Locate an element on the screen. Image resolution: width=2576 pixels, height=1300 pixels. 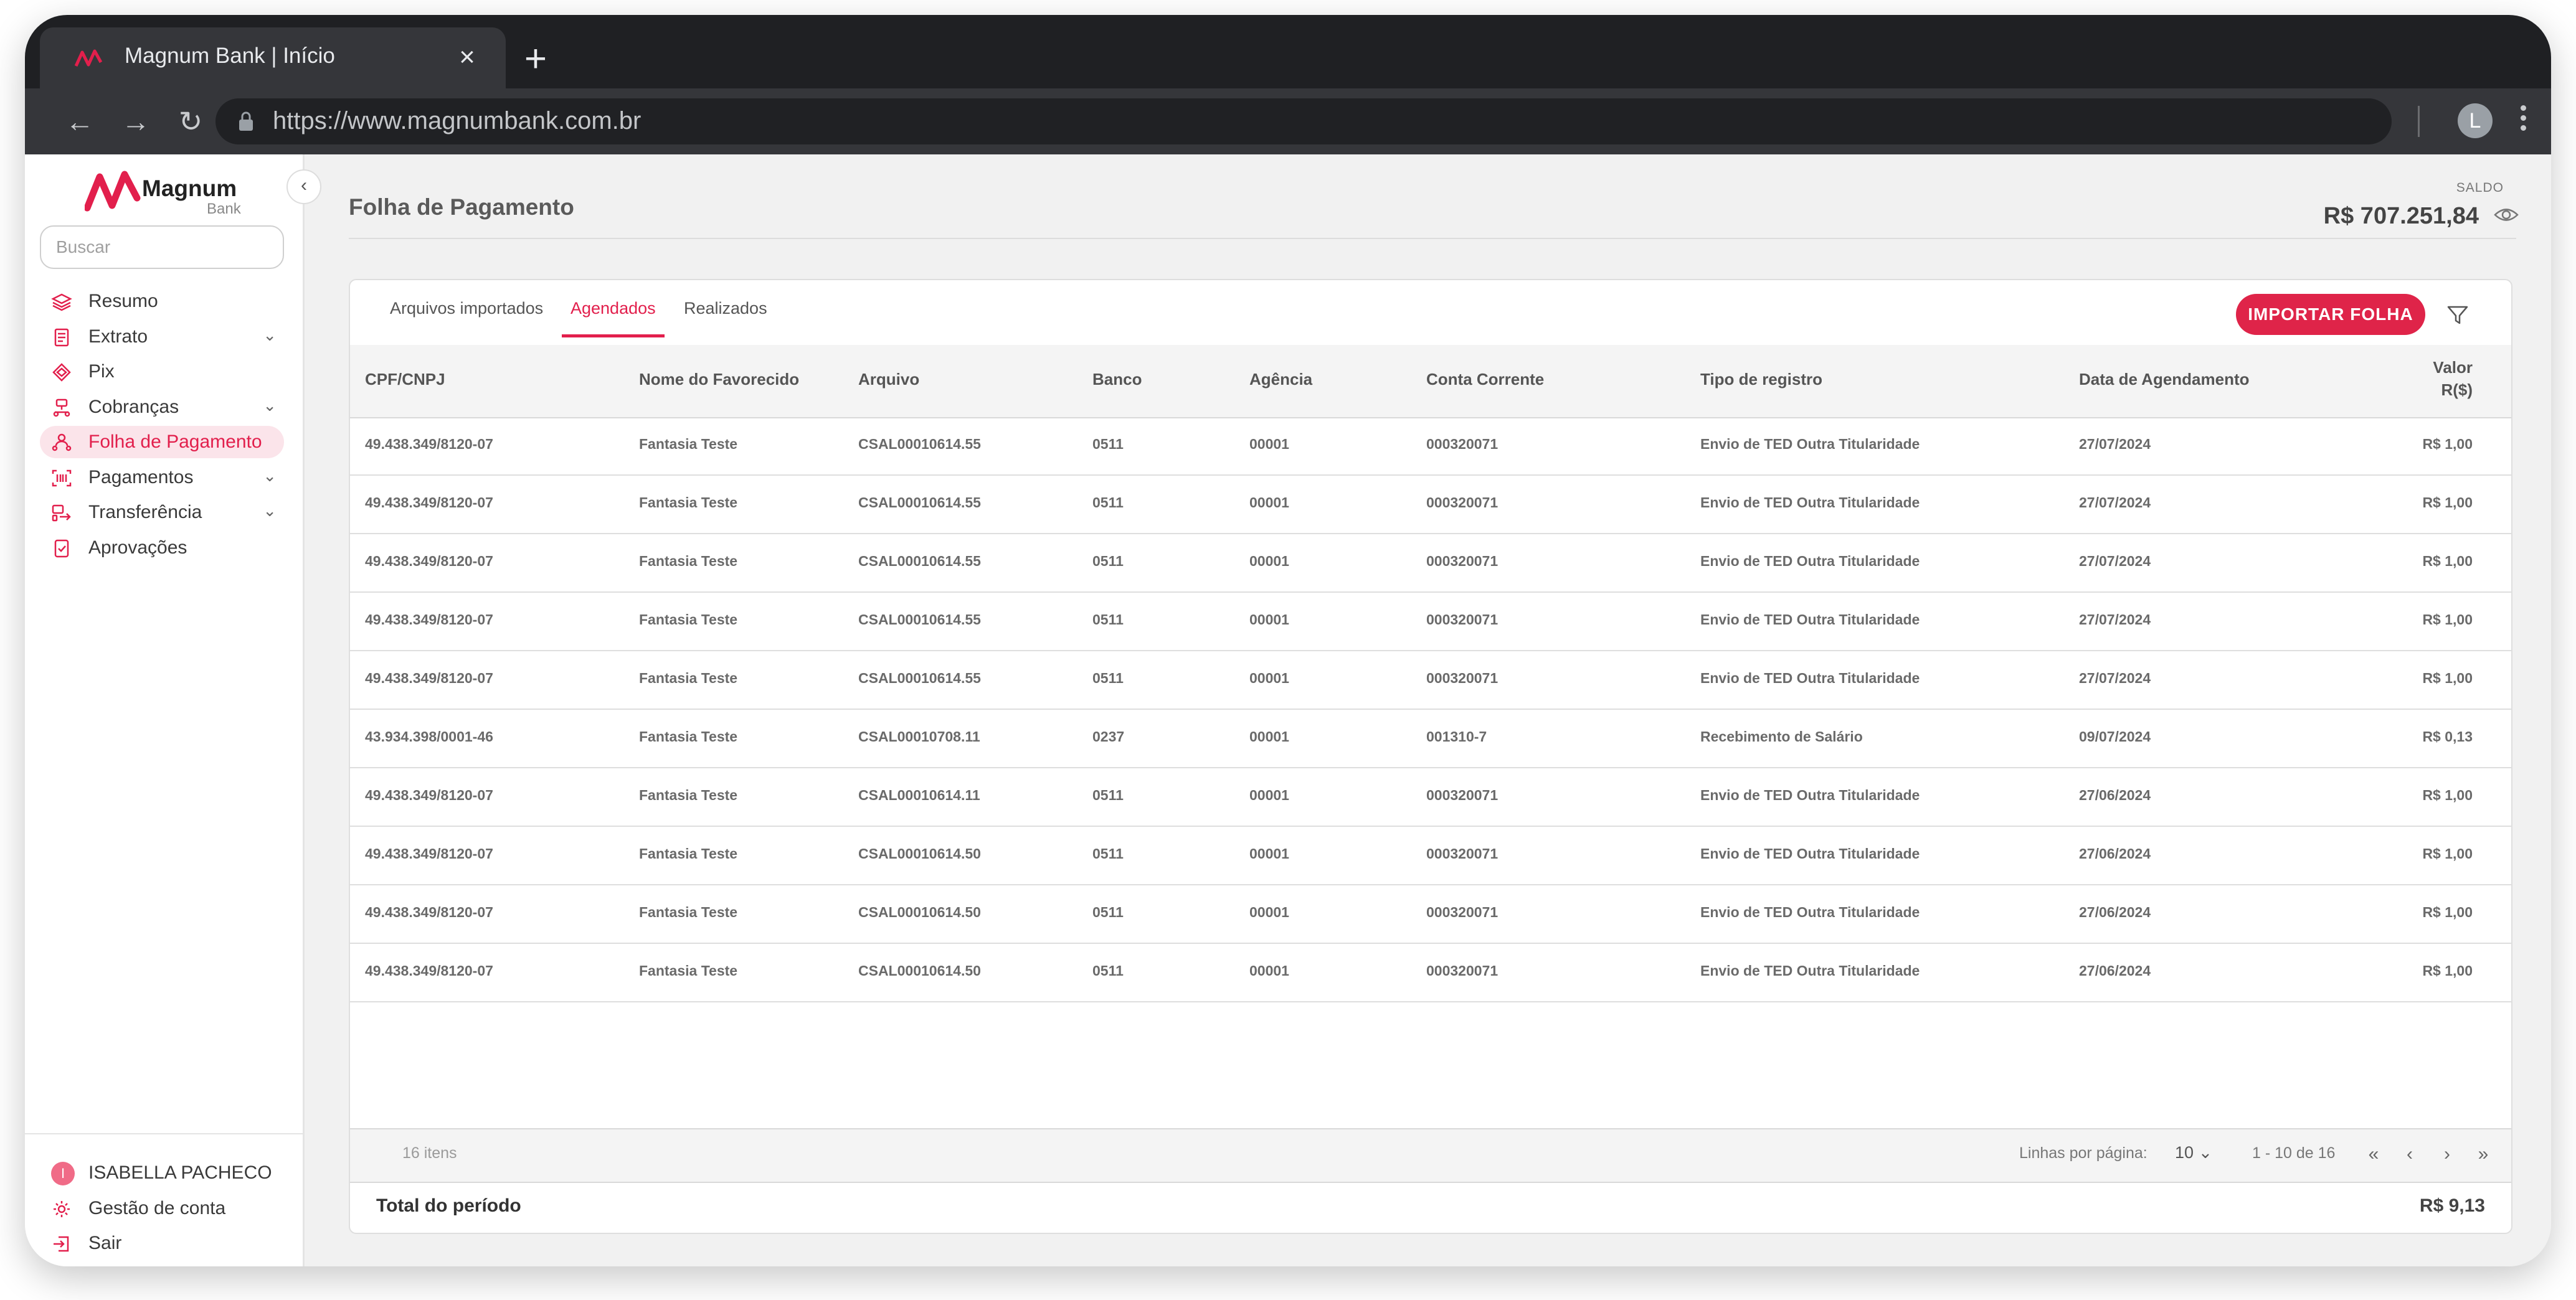
prev-page-icon: ‹ is located at coordinates (2410, 1155).